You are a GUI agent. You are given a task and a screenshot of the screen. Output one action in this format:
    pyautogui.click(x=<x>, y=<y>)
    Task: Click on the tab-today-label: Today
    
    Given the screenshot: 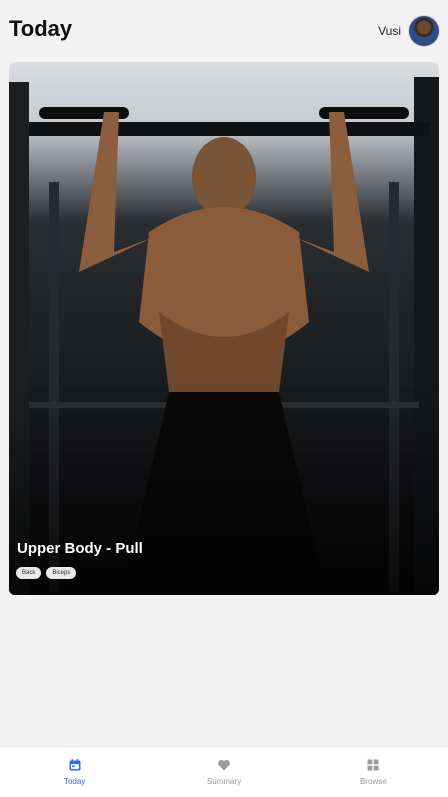 What is the action you would take?
    pyautogui.click(x=74, y=781)
    